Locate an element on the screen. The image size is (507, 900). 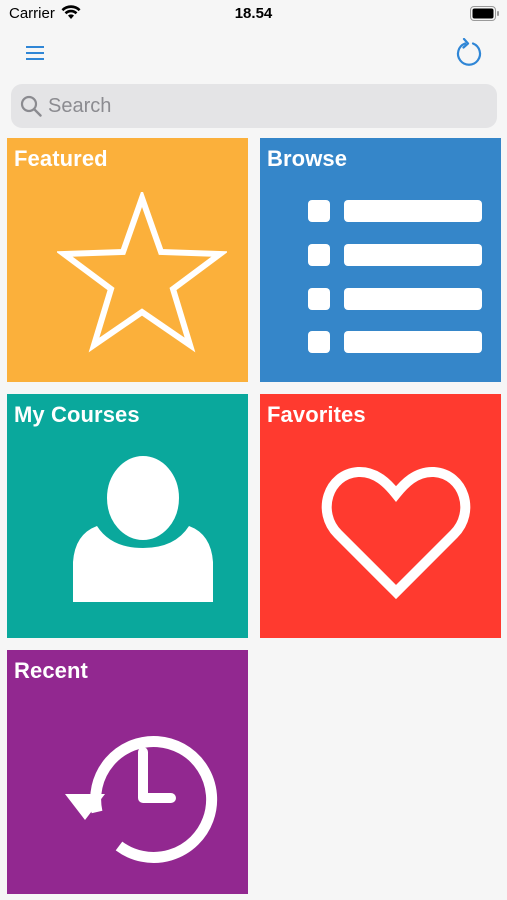
navigation-bar is located at coordinates (253, 53).